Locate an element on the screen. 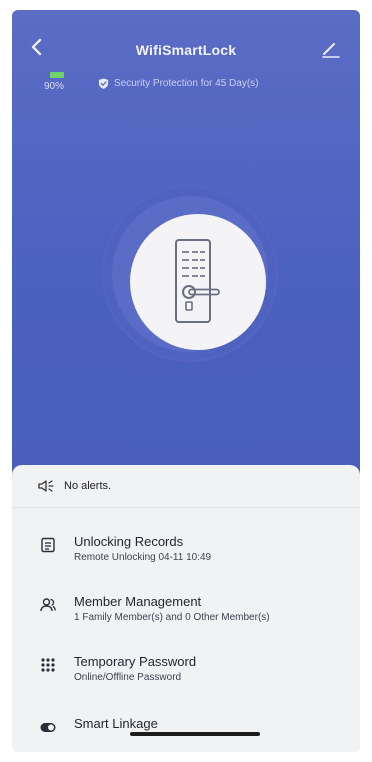 The image size is (372, 762). lock-status-ring-inner is located at coordinates (190, 274).